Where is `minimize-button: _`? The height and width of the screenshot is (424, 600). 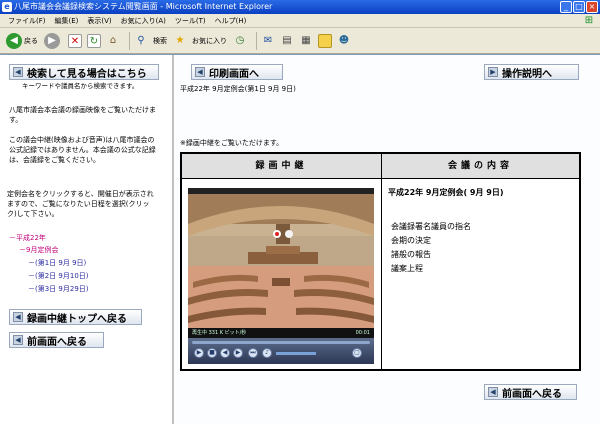
minimize-button: _ is located at coordinates (566, 7).